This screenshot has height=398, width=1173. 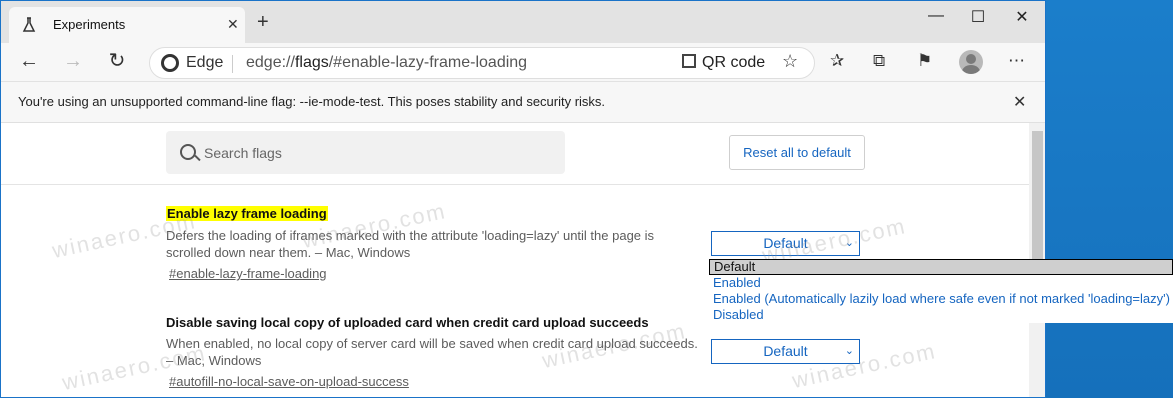 I want to click on qr-code-button: QR code, so click(x=723, y=63).